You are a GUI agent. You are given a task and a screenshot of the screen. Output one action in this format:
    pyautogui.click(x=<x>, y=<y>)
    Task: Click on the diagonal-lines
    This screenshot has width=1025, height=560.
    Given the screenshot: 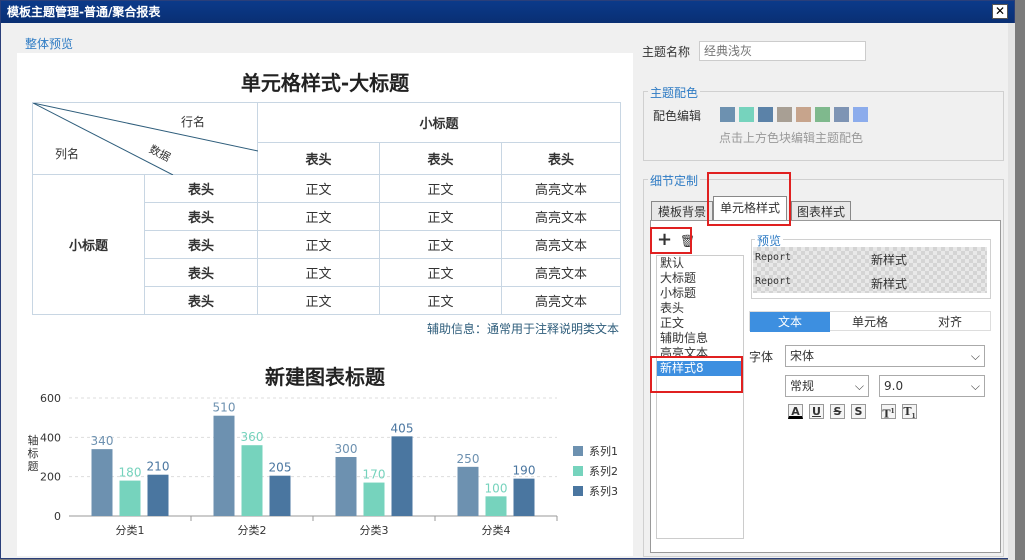 What is the action you would take?
    pyautogui.click(x=145, y=139)
    